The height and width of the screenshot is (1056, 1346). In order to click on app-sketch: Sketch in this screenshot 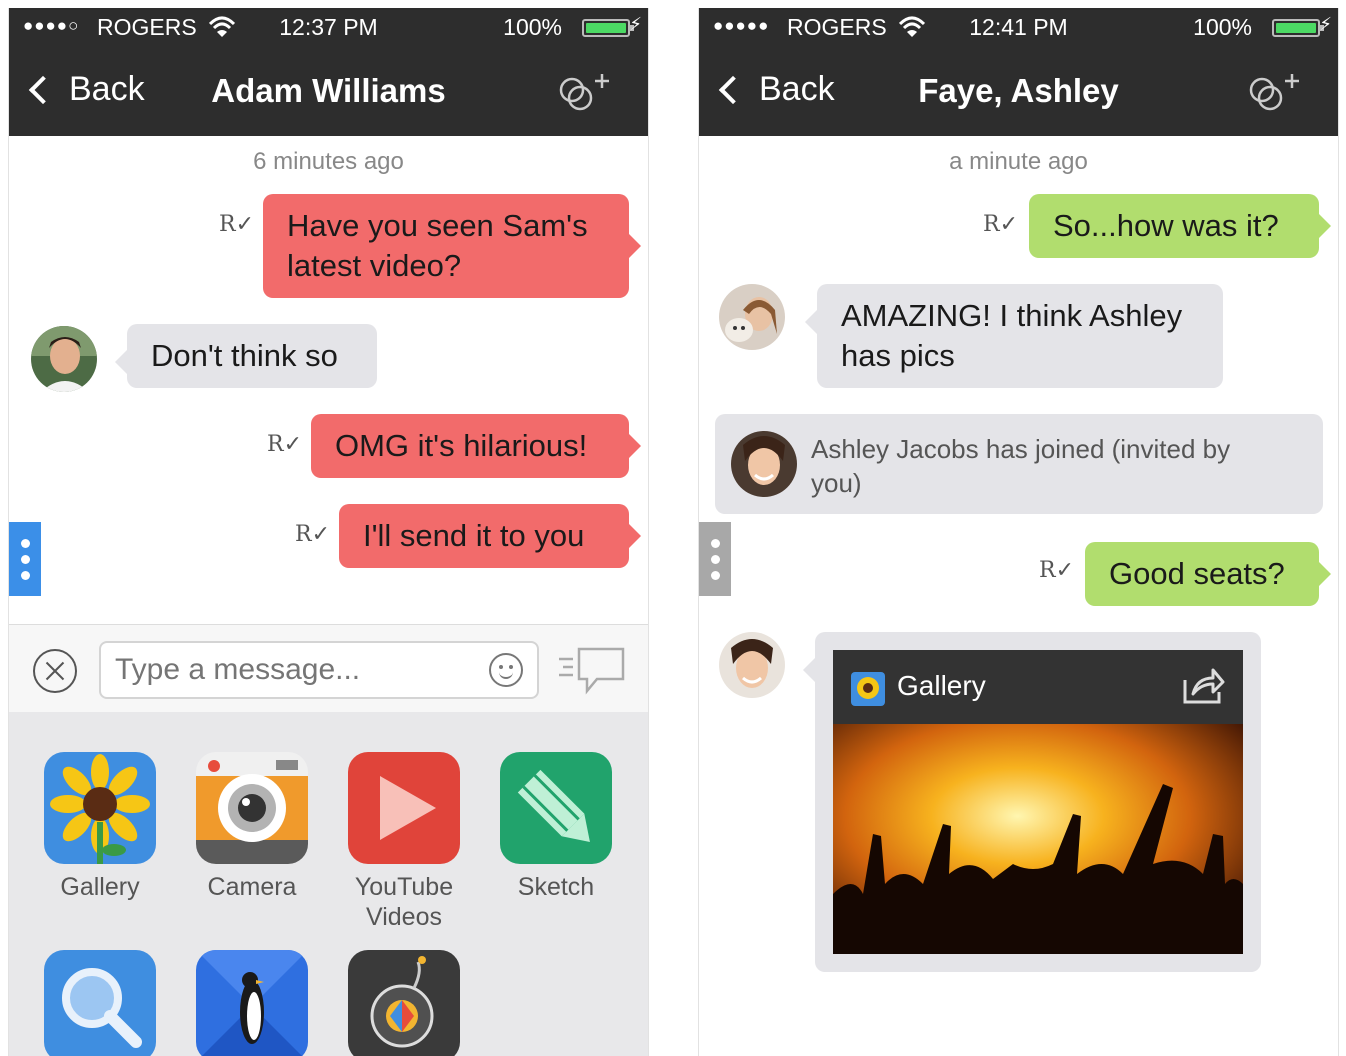, I will do `click(556, 827)`.